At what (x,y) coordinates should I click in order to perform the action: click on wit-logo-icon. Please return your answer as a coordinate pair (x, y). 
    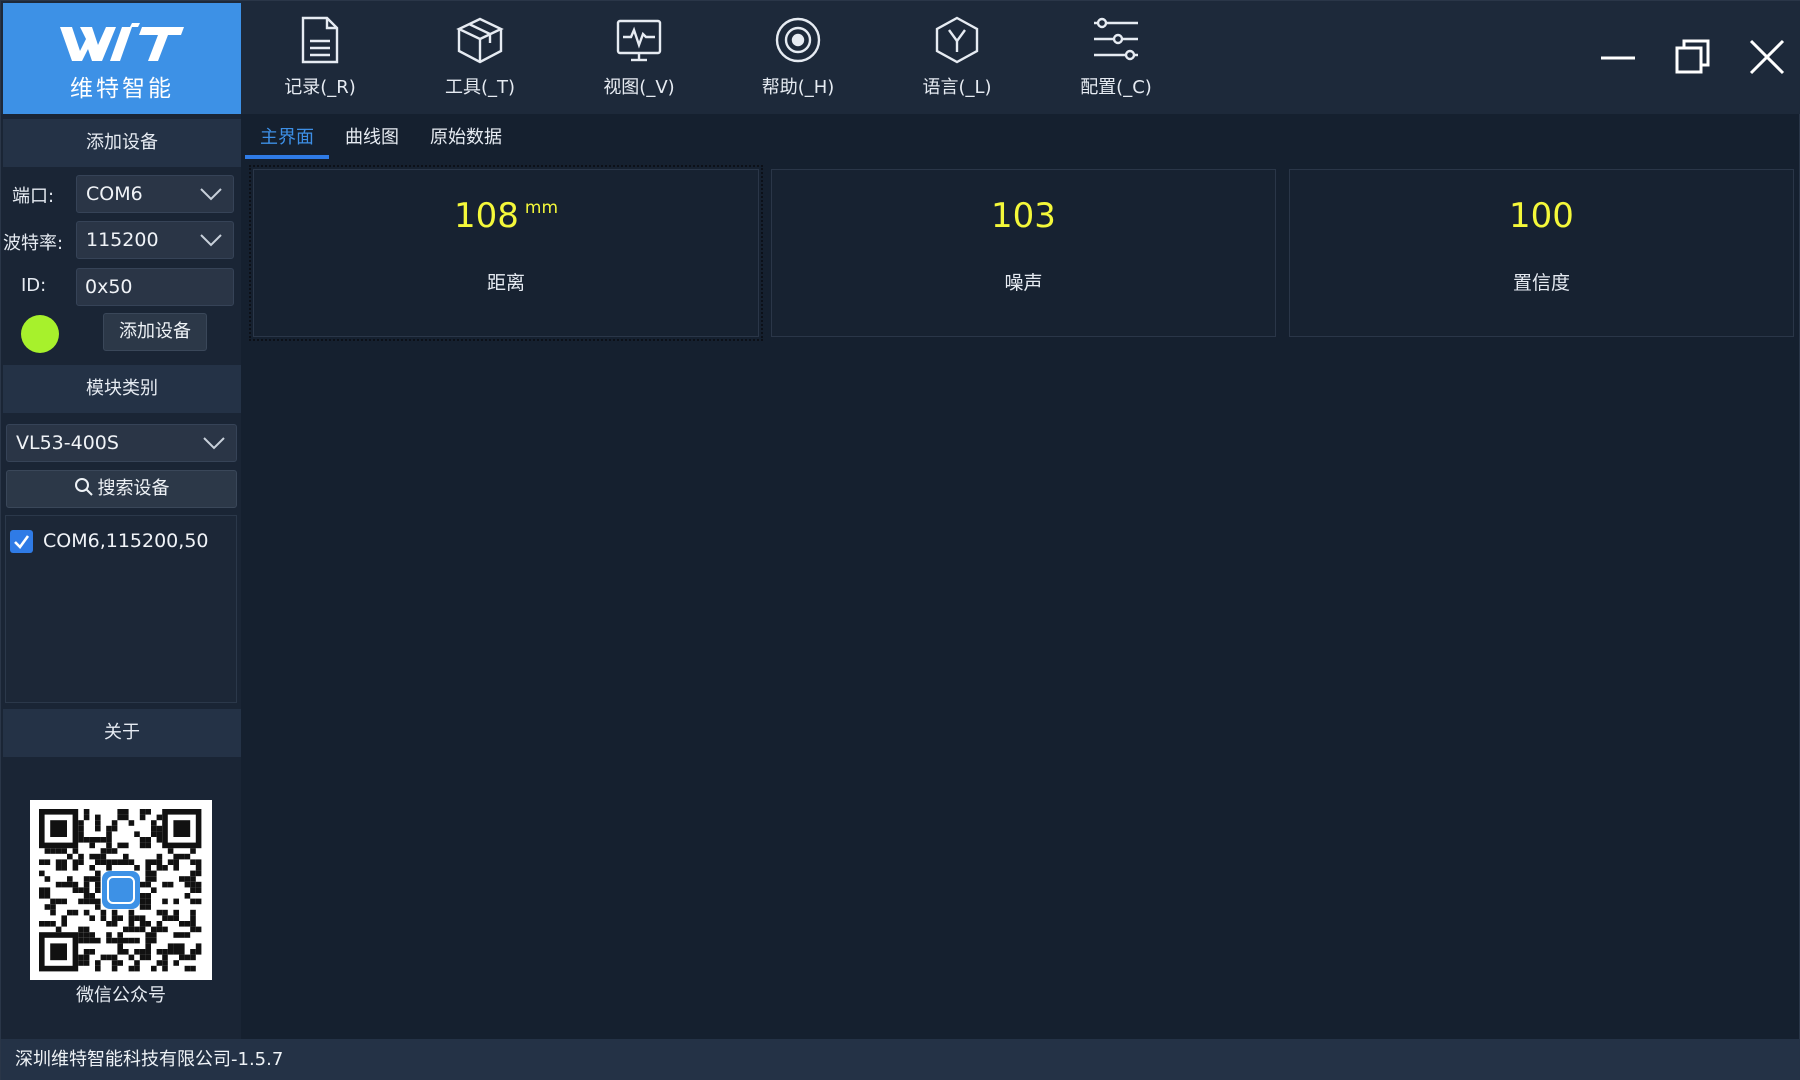
    Looking at the image, I should click on (122, 42).